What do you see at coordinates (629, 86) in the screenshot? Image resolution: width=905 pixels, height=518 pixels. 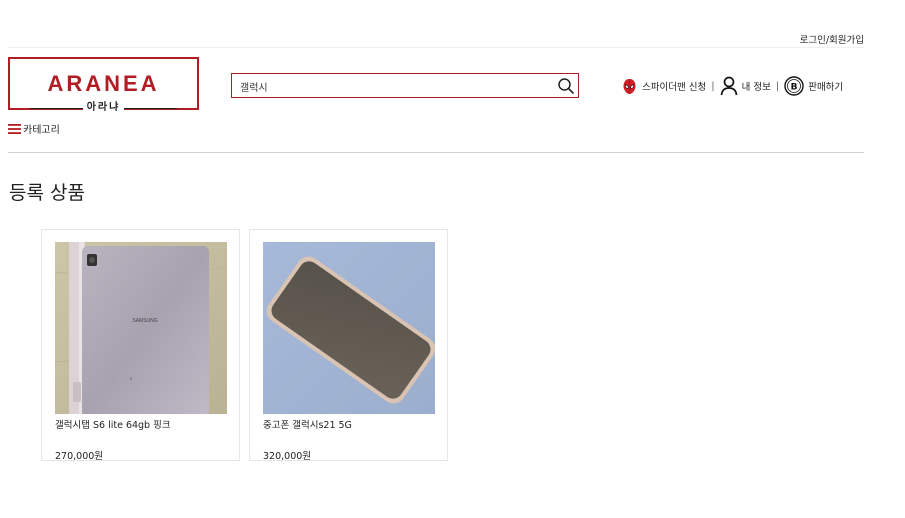 I see `spiderman-icon` at bounding box center [629, 86].